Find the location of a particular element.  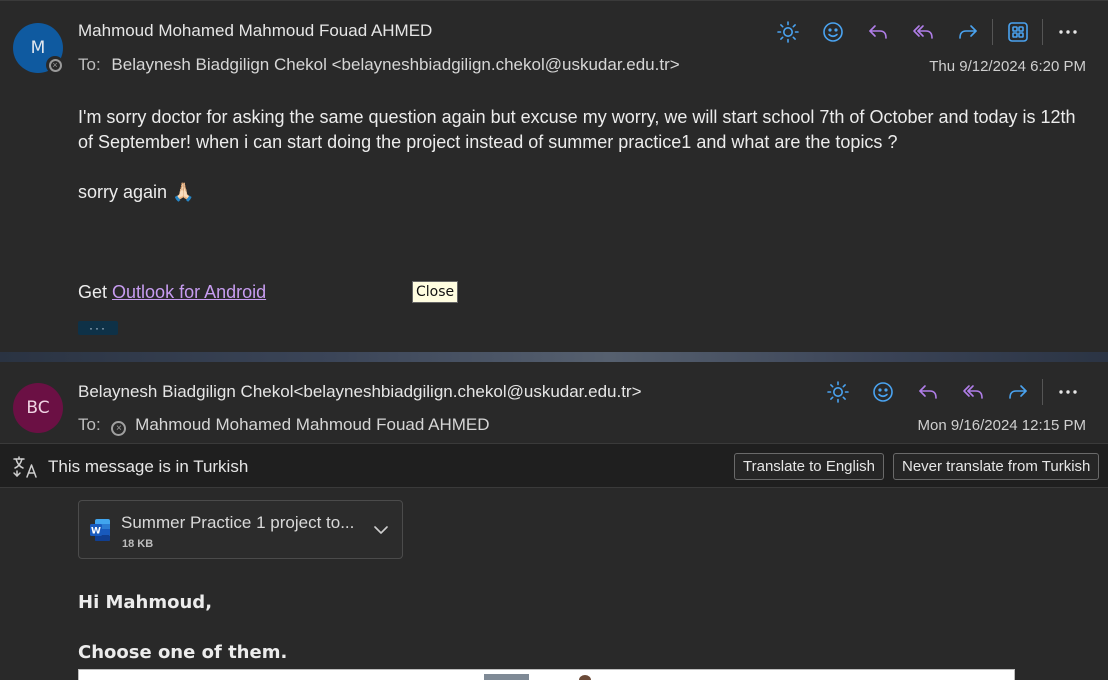

translate-message: This message is in Turkish is located at coordinates (148, 466).